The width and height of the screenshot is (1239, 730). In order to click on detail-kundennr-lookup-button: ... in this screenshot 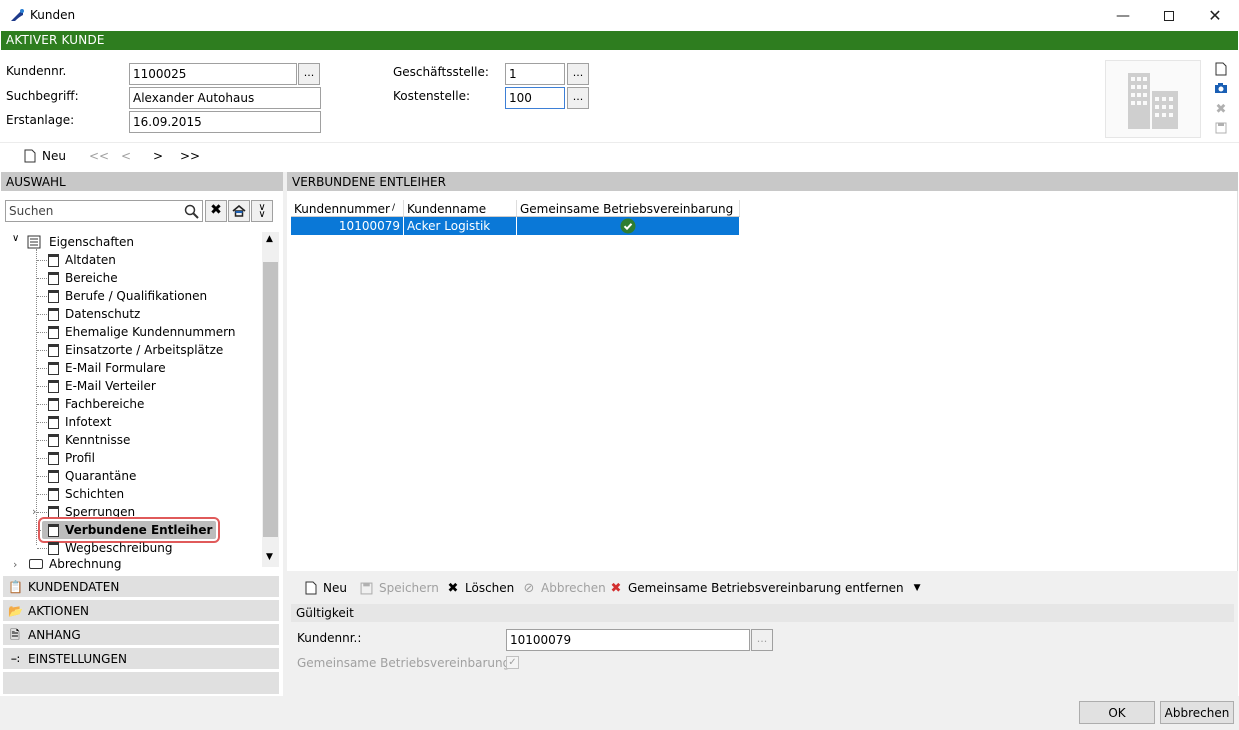, I will do `click(762, 640)`.